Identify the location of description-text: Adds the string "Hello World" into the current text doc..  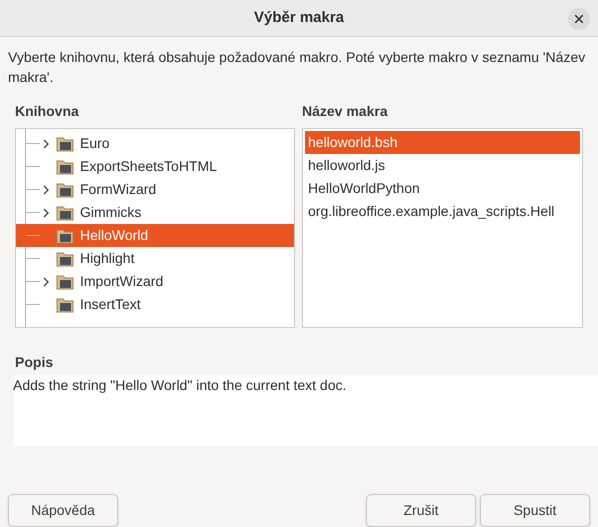
(180, 385).